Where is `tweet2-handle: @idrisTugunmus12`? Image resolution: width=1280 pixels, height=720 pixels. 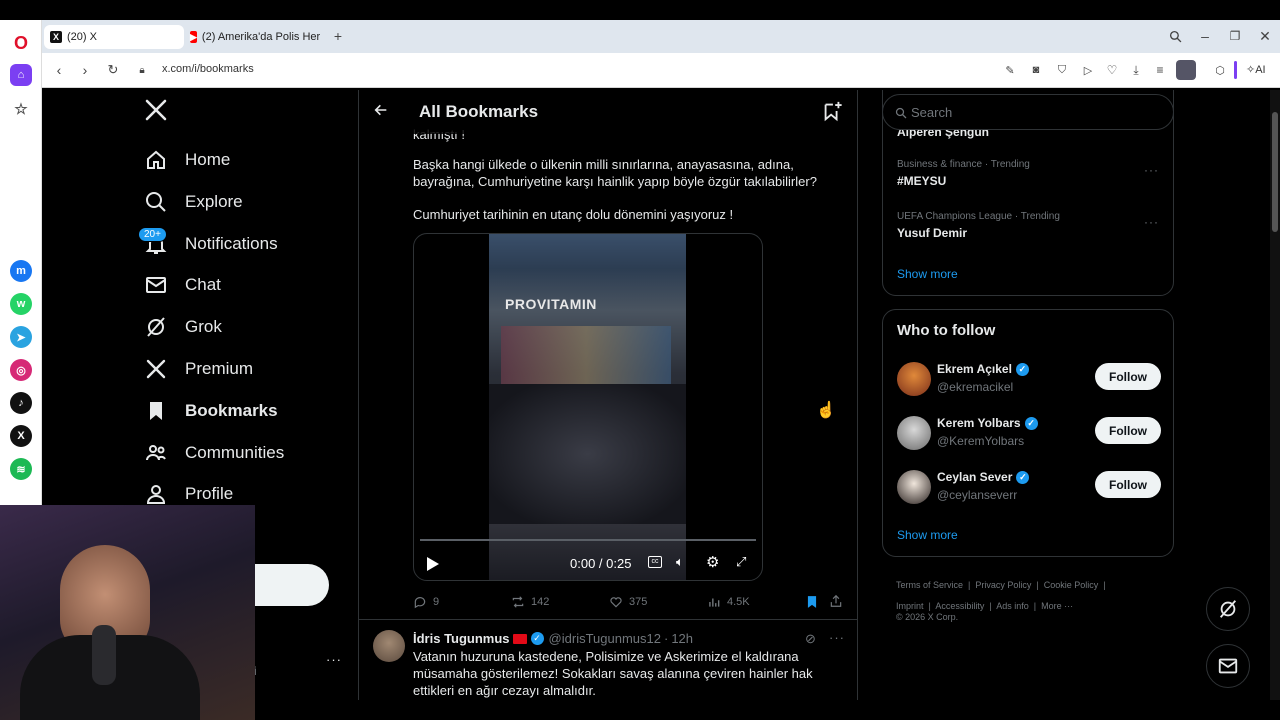
tweet2-handle: @idrisTugunmus12 is located at coordinates (605, 638).